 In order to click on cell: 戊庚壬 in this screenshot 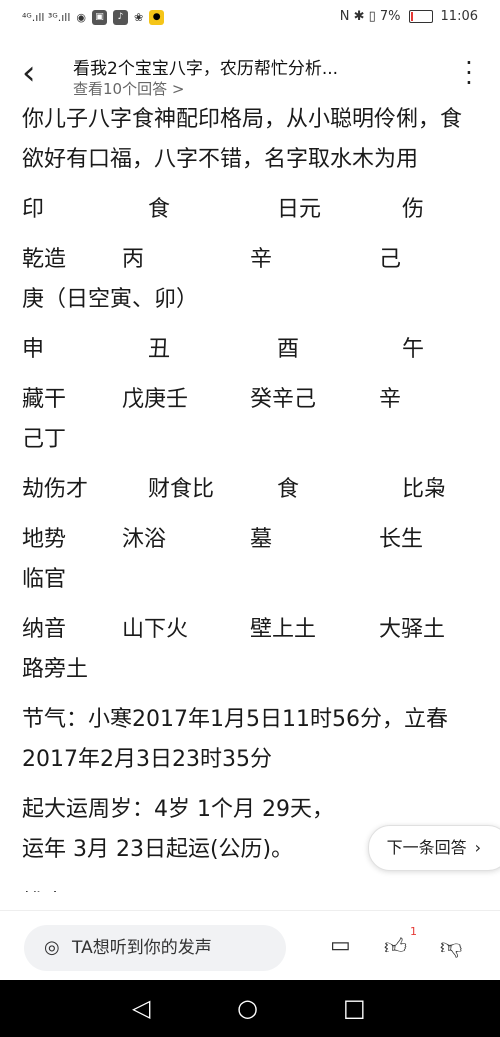, I will do `click(155, 399)`.